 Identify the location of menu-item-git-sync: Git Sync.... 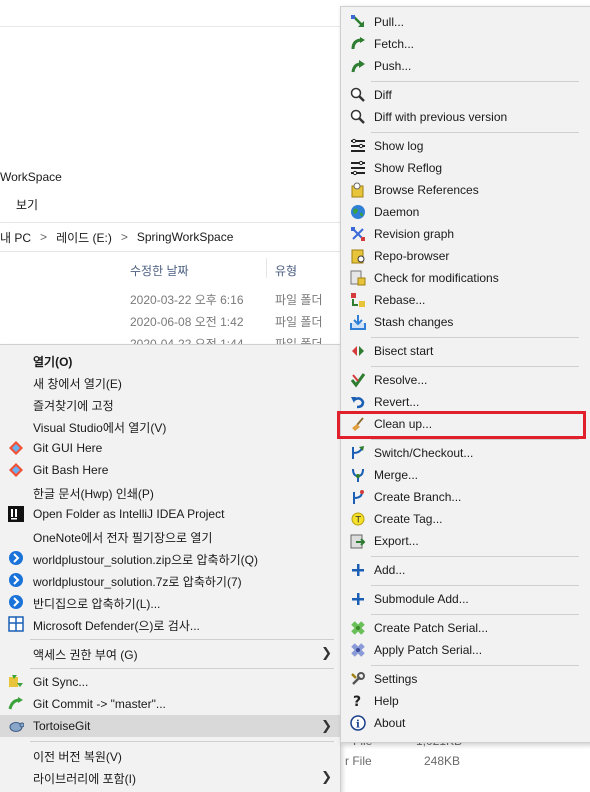
(170, 682).